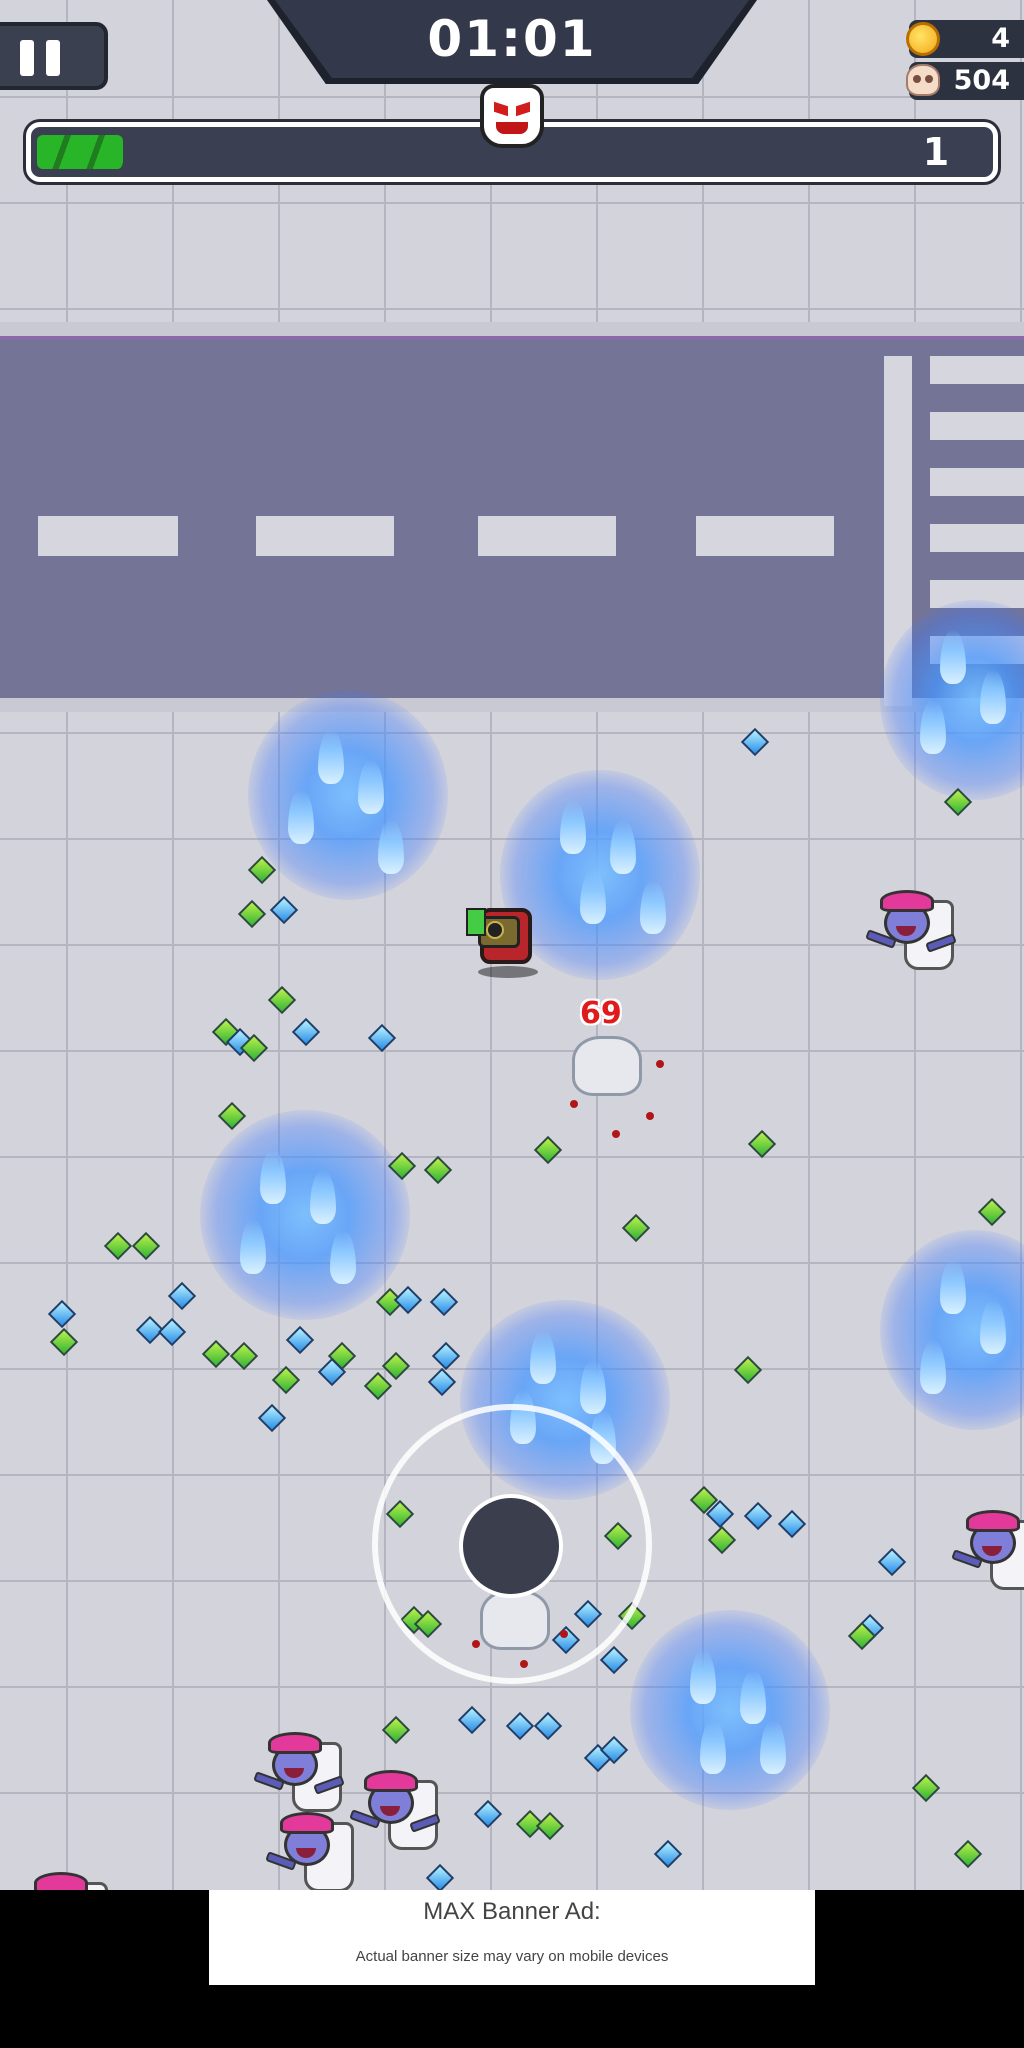  I want to click on ad-title: MAX Banner Ad:, so click(512, 1911).